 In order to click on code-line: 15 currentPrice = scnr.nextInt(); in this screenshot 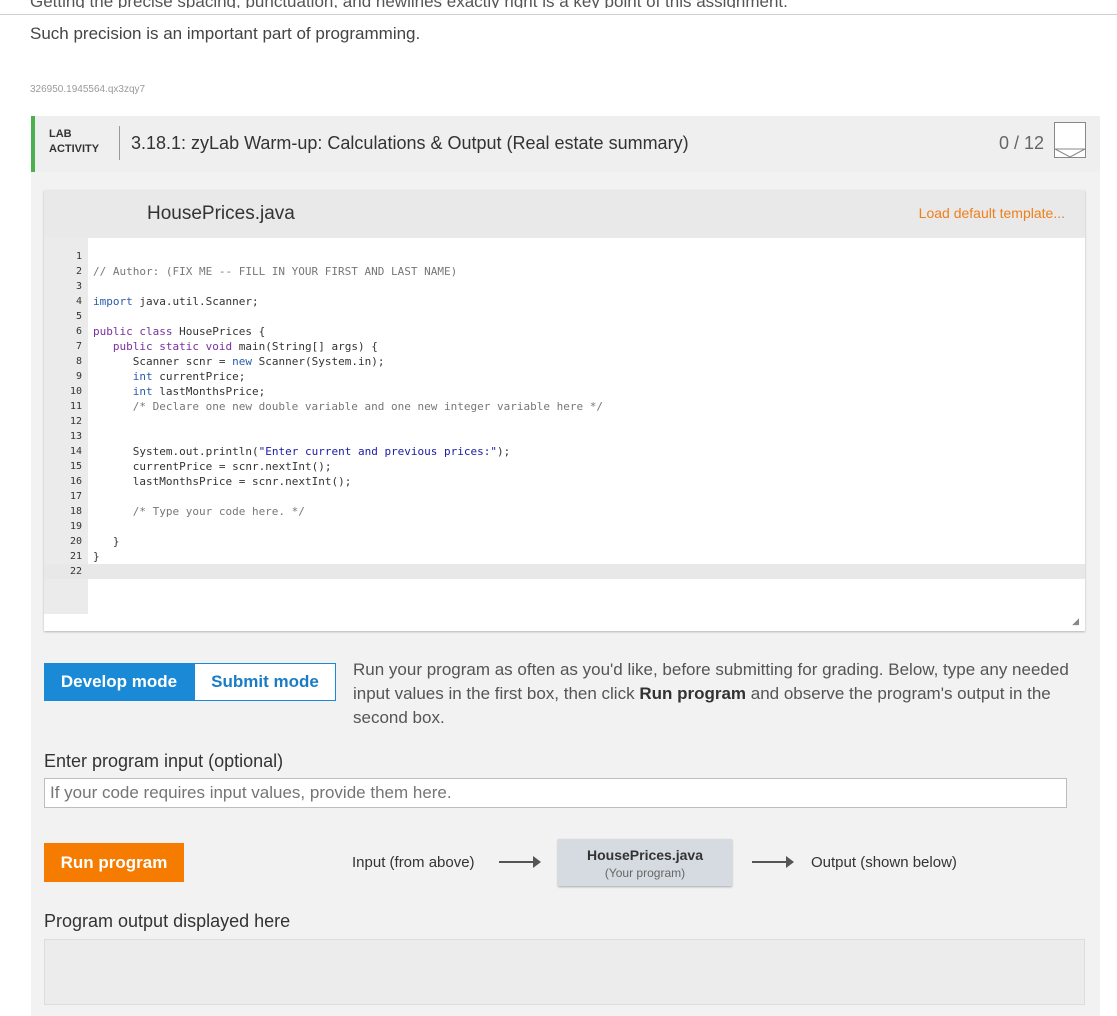, I will do `click(564, 466)`.